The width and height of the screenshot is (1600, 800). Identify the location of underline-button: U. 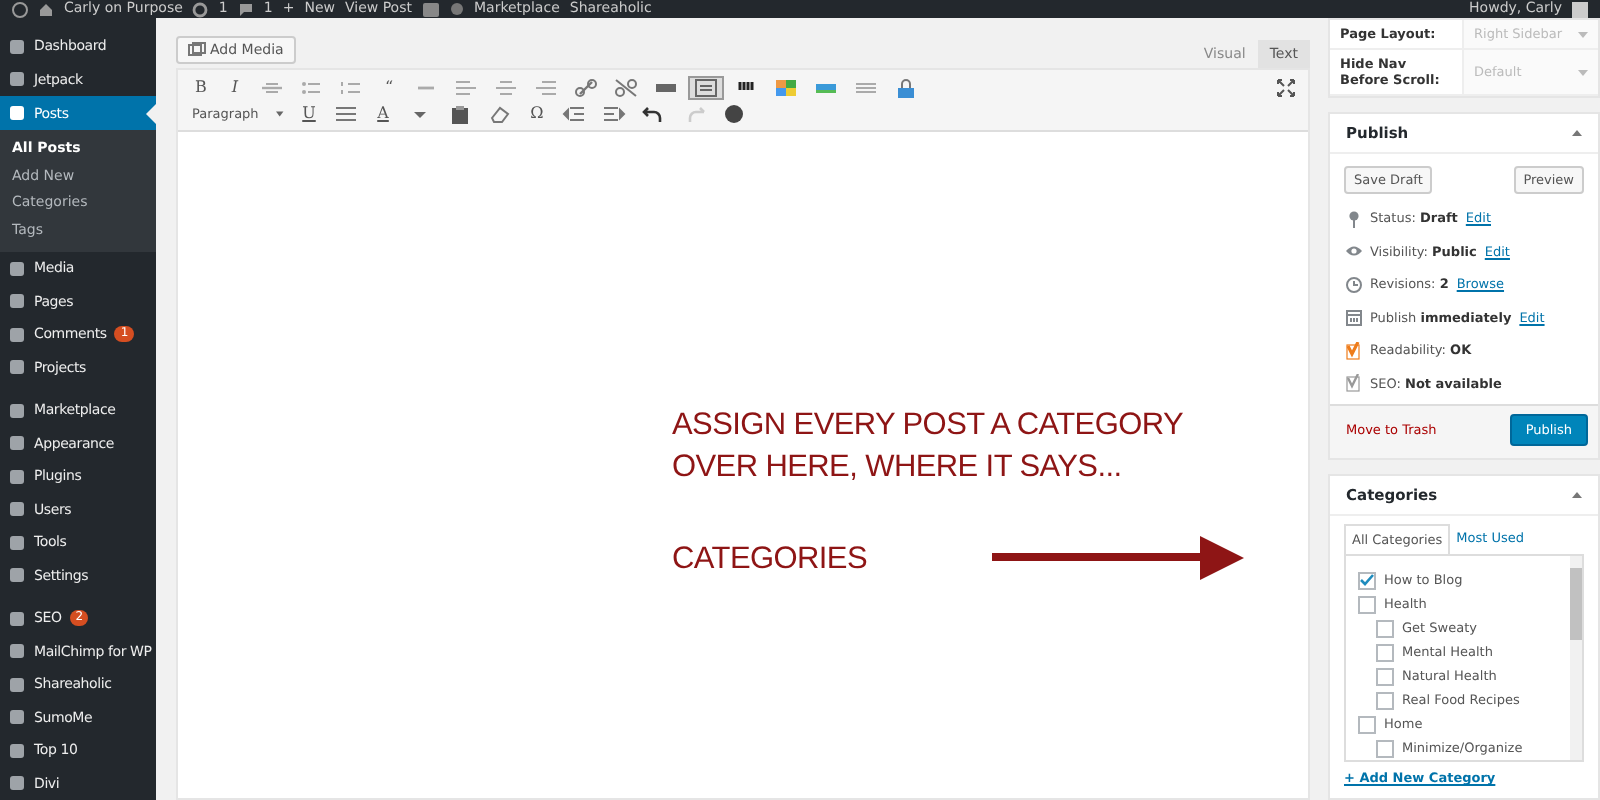
(309, 113).